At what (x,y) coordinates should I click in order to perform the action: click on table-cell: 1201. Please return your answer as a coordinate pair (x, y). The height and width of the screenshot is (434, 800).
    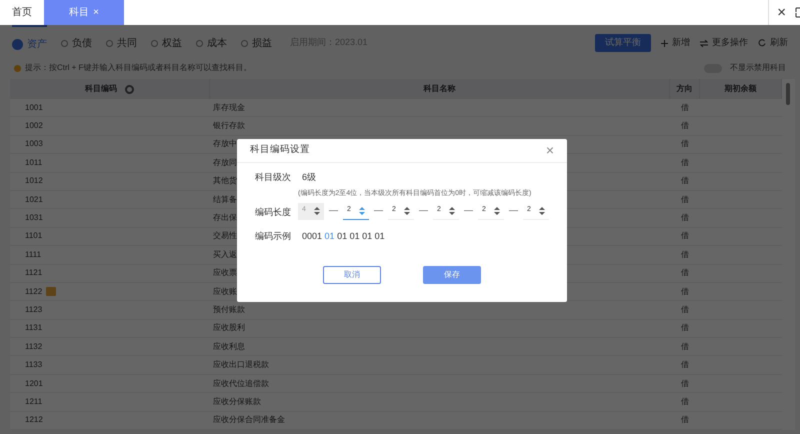
    Looking at the image, I should click on (34, 384).